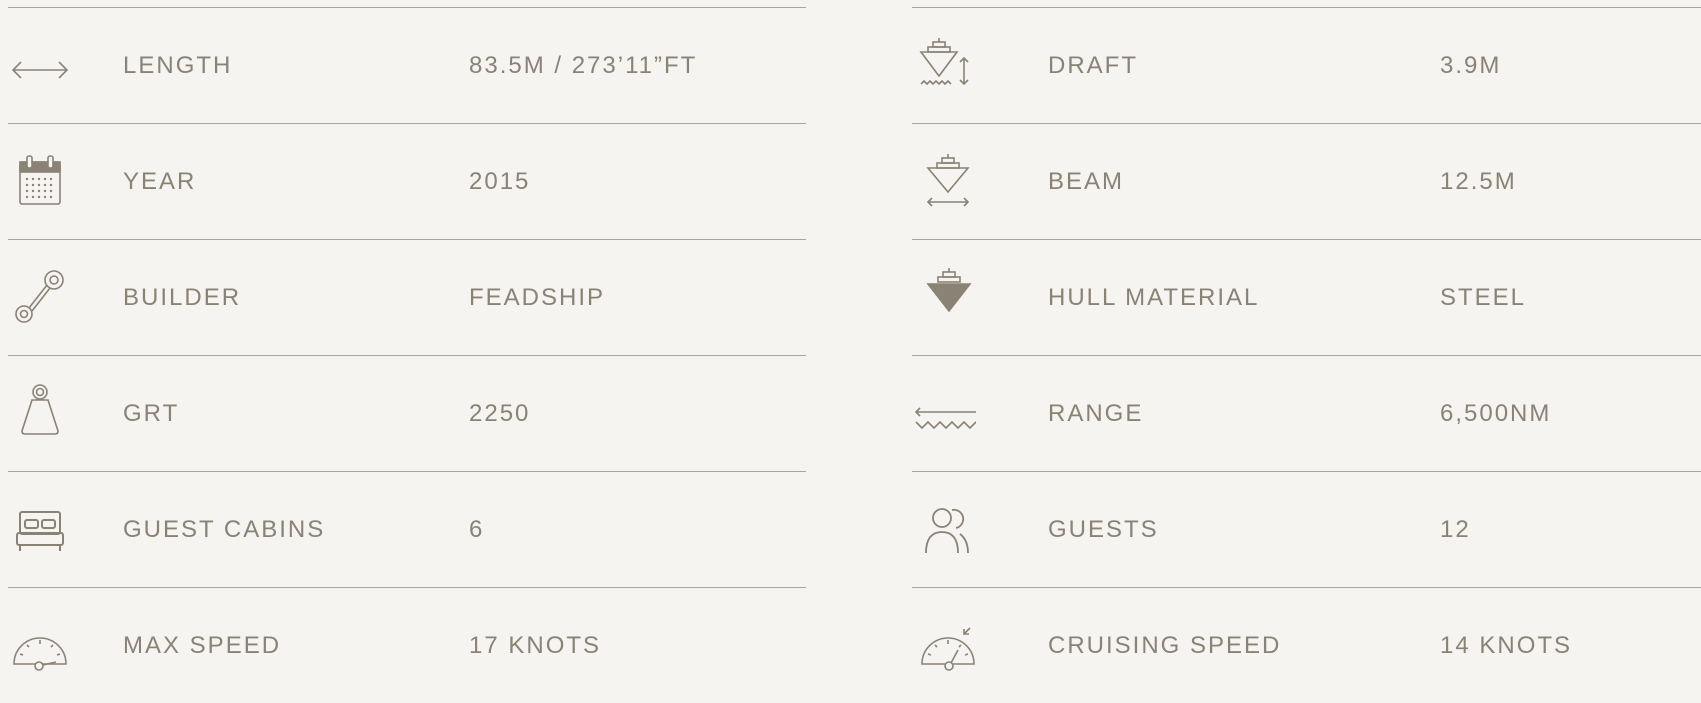 Image resolution: width=1701 pixels, height=703 pixels. I want to click on spec-row-hull-material: HULL MATERIAL STEEL, so click(1306, 297).